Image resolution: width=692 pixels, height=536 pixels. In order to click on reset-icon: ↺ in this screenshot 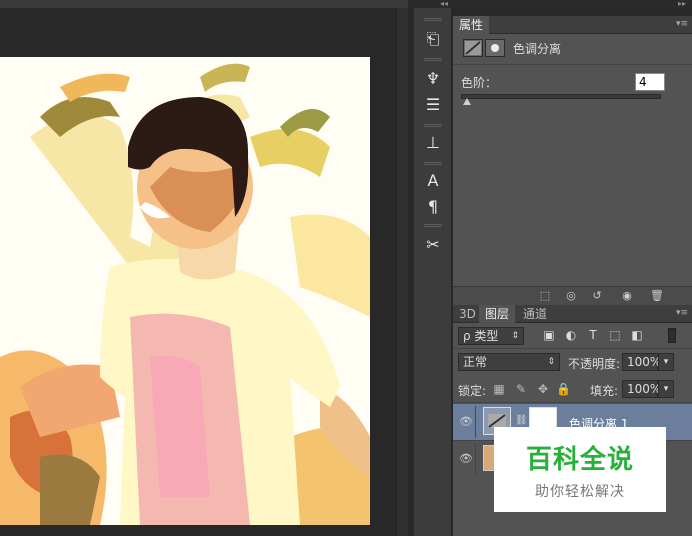, I will do `click(597, 296)`.